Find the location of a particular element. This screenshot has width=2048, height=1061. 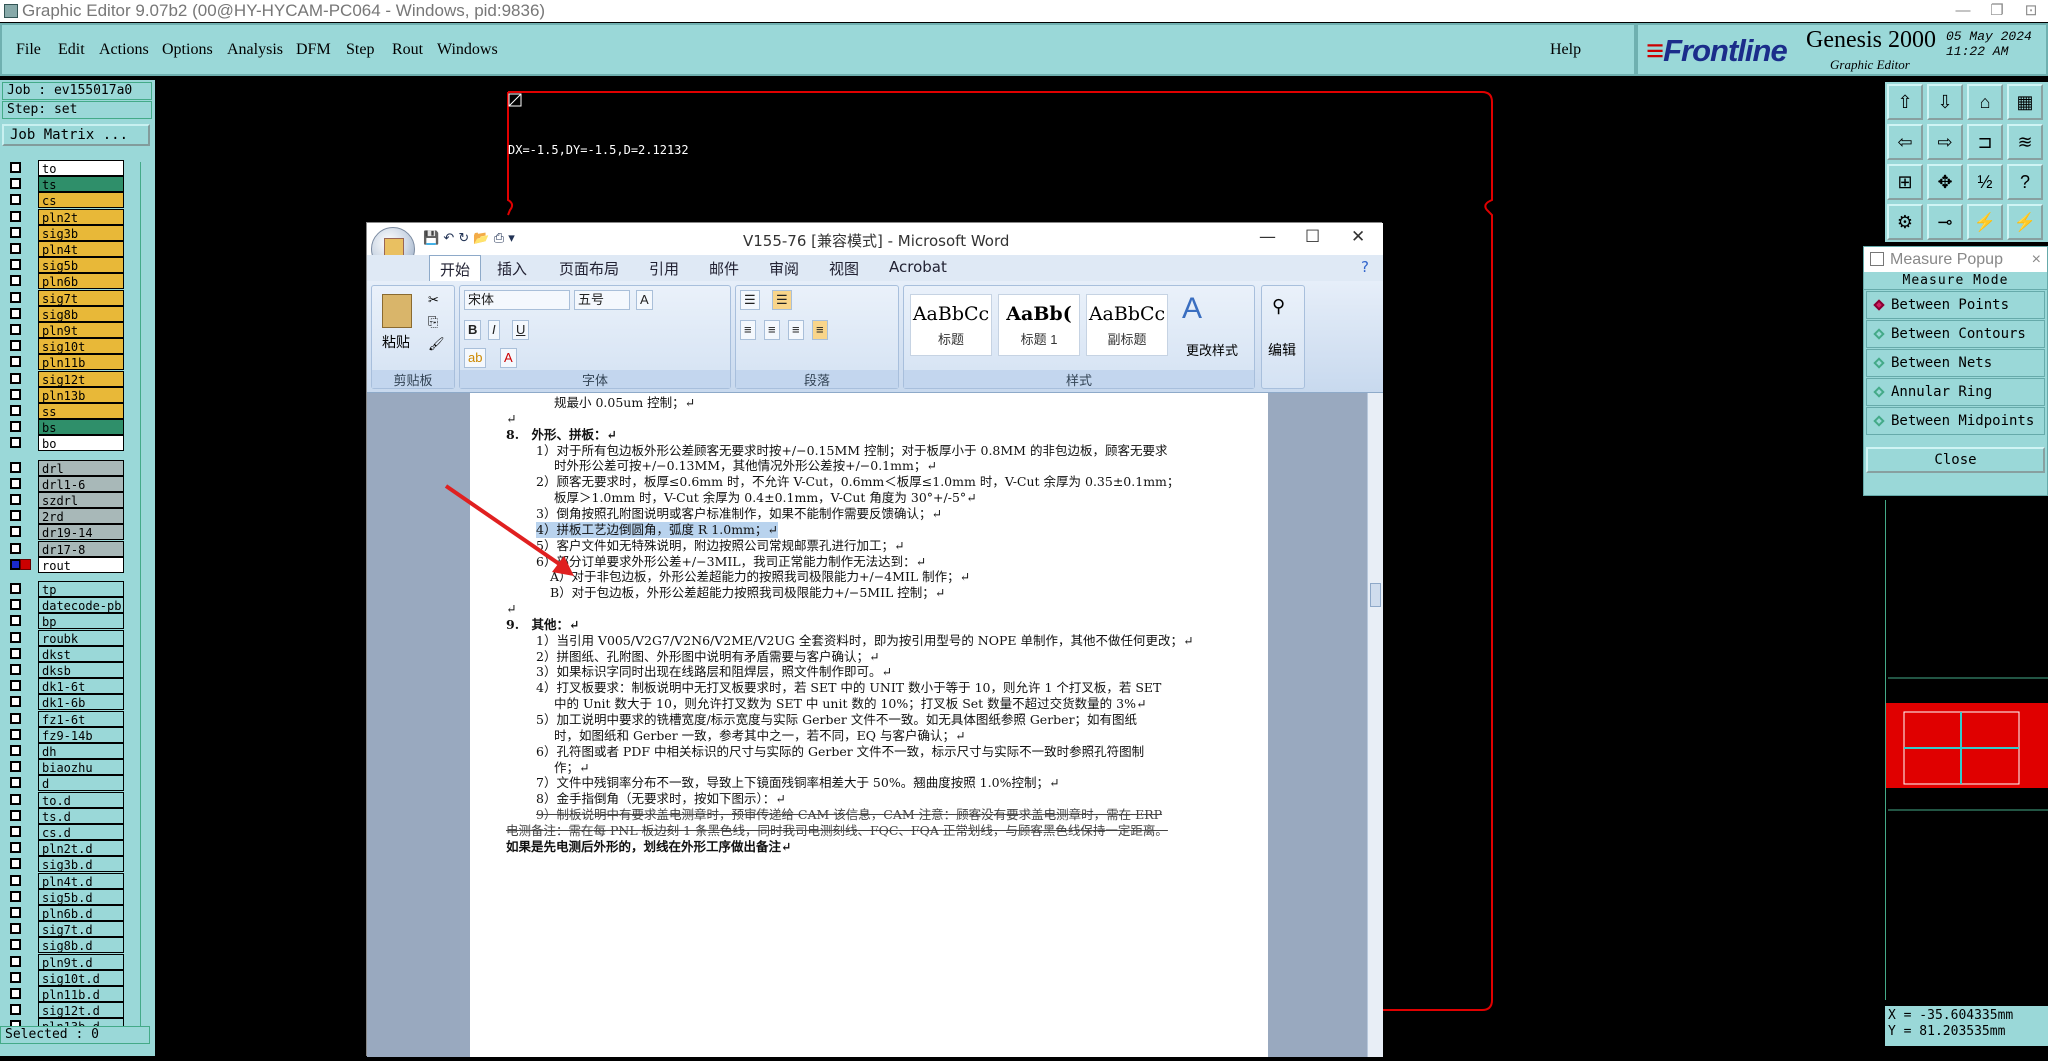

style-heading1: AaBb(标题 1 is located at coordinates (1039, 325).